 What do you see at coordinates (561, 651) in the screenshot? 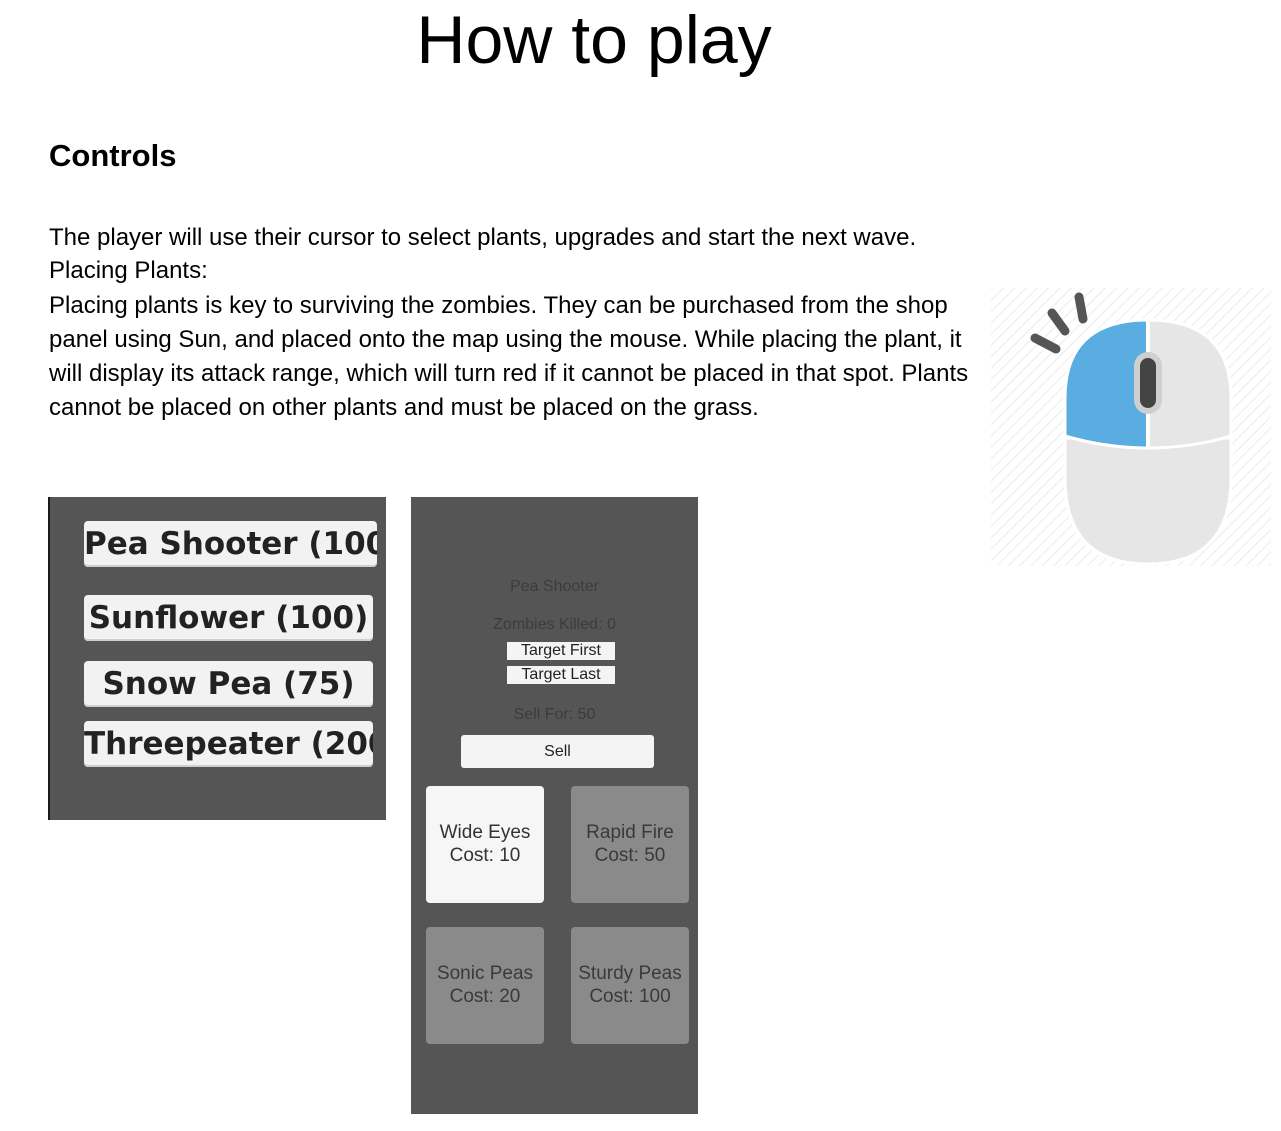
I see `target-first-button: Target First` at bounding box center [561, 651].